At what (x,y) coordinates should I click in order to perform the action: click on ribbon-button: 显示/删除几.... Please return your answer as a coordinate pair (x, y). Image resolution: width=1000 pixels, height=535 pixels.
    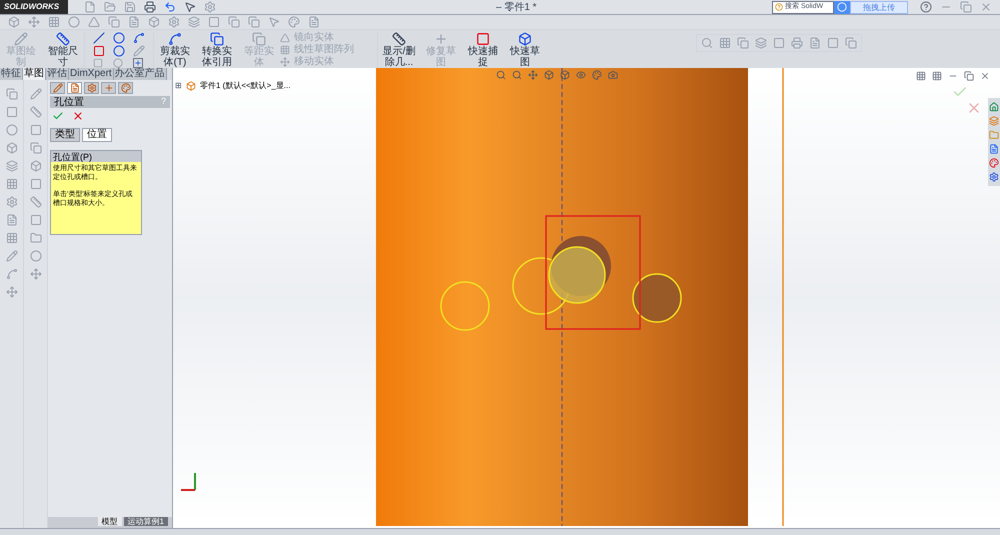
    Looking at the image, I should click on (399, 50).